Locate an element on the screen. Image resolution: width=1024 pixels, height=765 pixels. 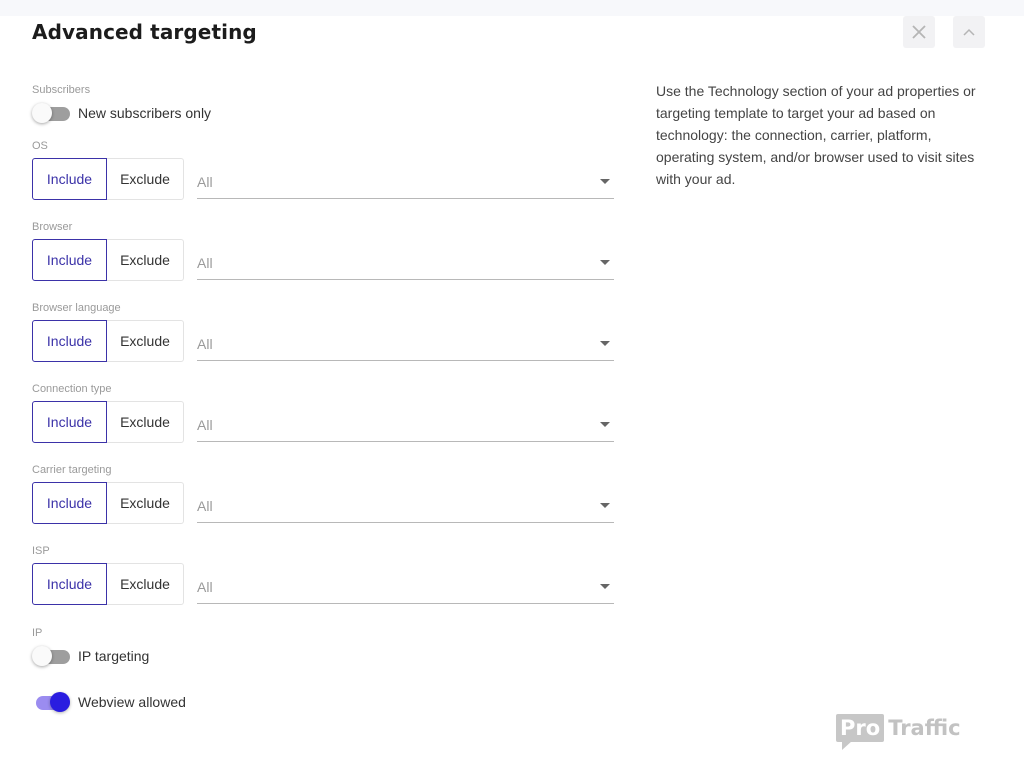
connection-type-exclude-button: Exclude is located at coordinates (145, 422).